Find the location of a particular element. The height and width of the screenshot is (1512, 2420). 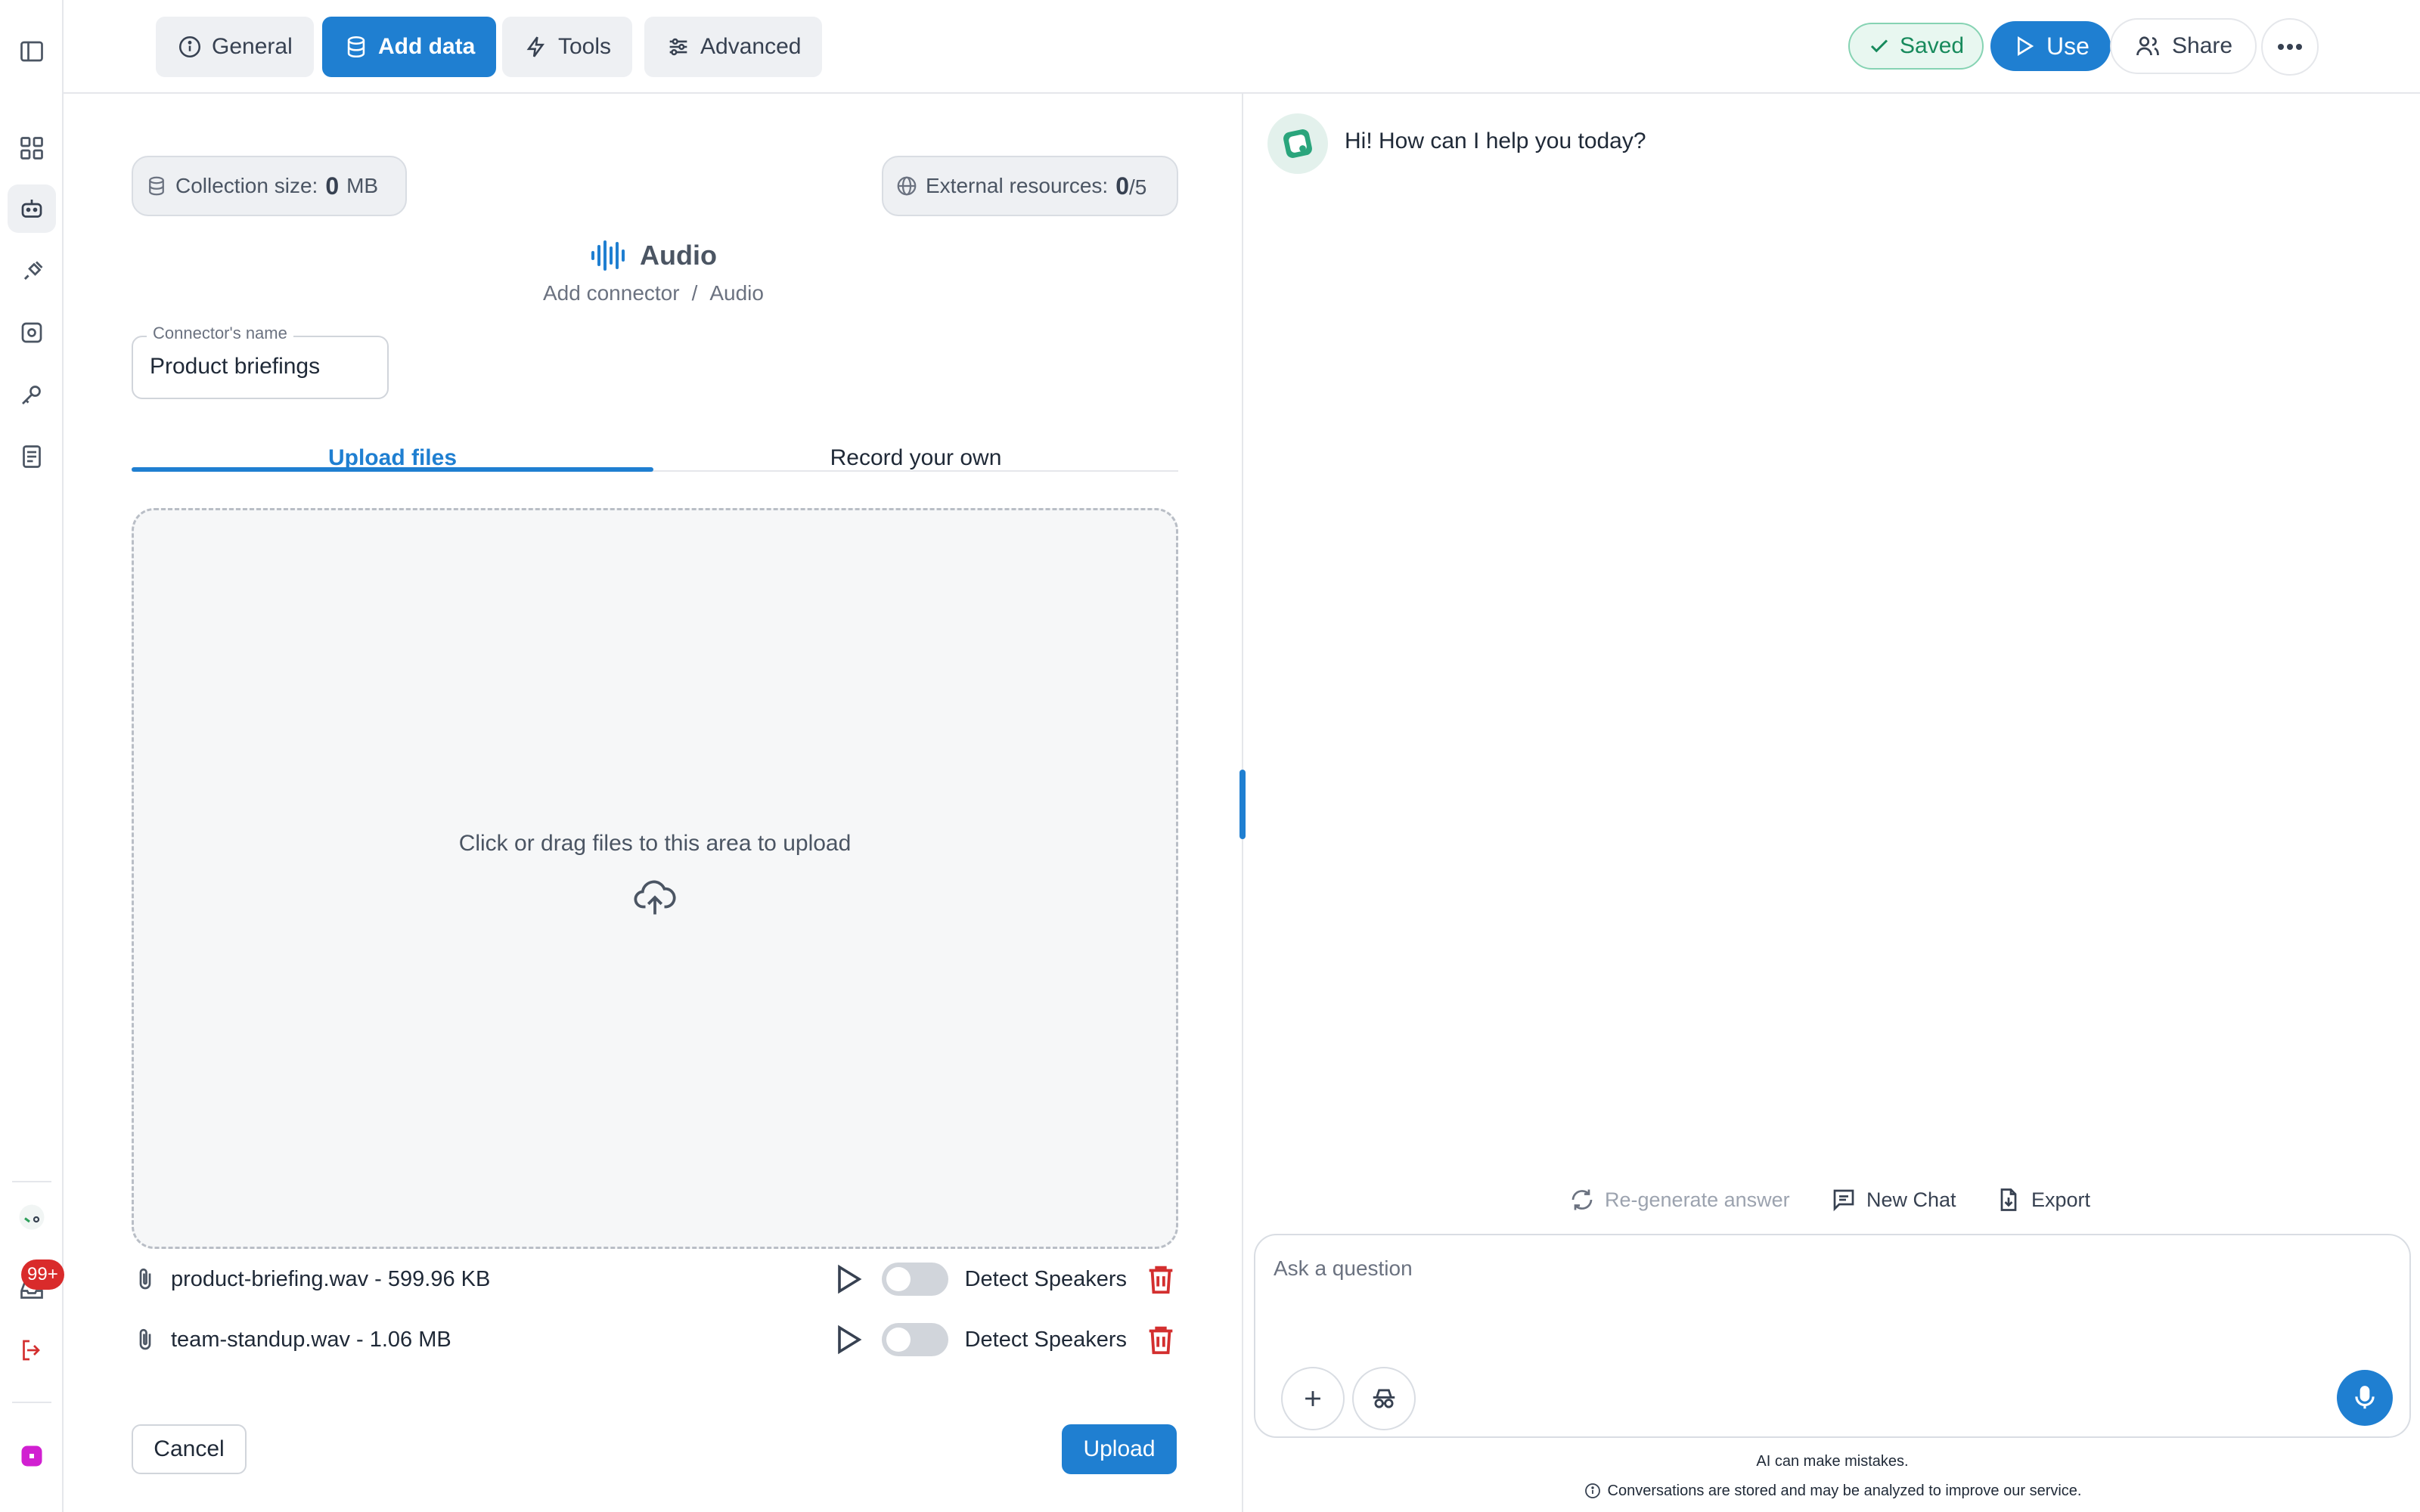

plug-icon is located at coordinates (32, 272).